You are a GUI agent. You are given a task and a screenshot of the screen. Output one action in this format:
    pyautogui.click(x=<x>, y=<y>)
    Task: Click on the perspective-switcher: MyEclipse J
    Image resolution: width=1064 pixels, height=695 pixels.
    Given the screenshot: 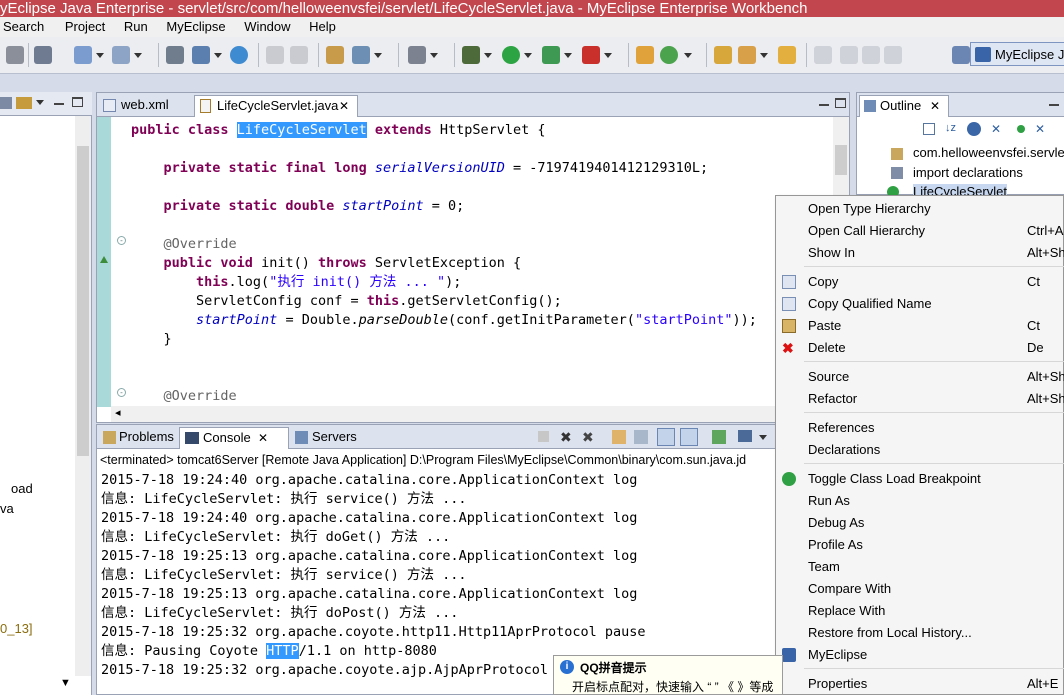 What is the action you would take?
    pyautogui.click(x=1017, y=54)
    